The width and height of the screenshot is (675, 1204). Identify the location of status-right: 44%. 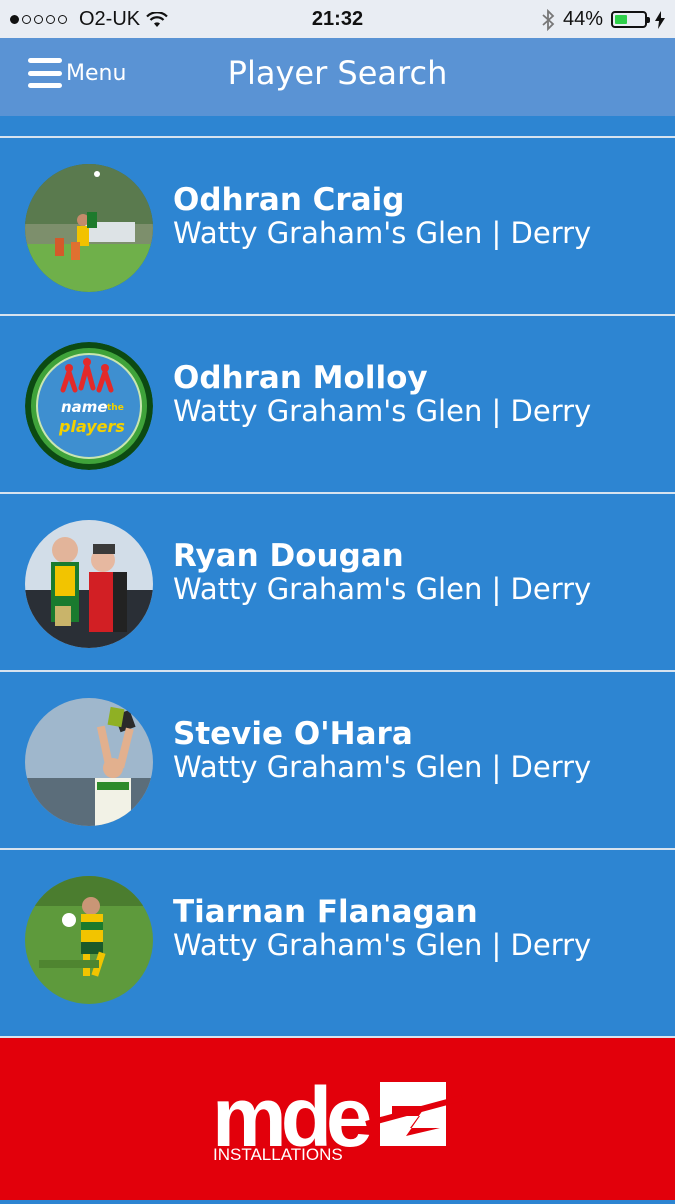
(603, 19).